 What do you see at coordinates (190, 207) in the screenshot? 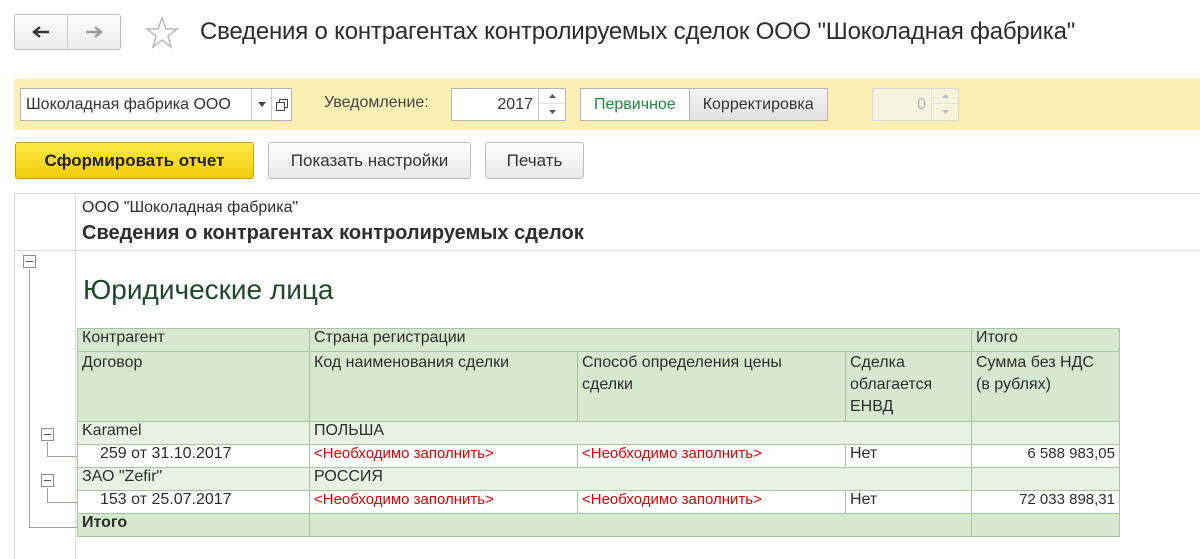
I see `report-organization: ООО "Шоколадная фабрика"` at bounding box center [190, 207].